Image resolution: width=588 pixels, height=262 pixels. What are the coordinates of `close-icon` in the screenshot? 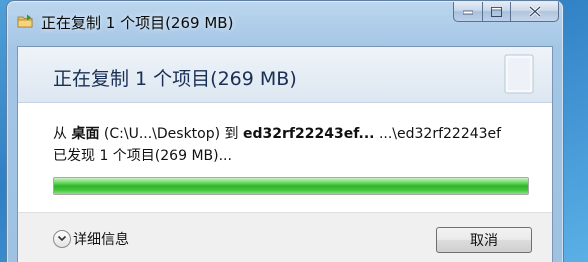 It's located at (534, 11).